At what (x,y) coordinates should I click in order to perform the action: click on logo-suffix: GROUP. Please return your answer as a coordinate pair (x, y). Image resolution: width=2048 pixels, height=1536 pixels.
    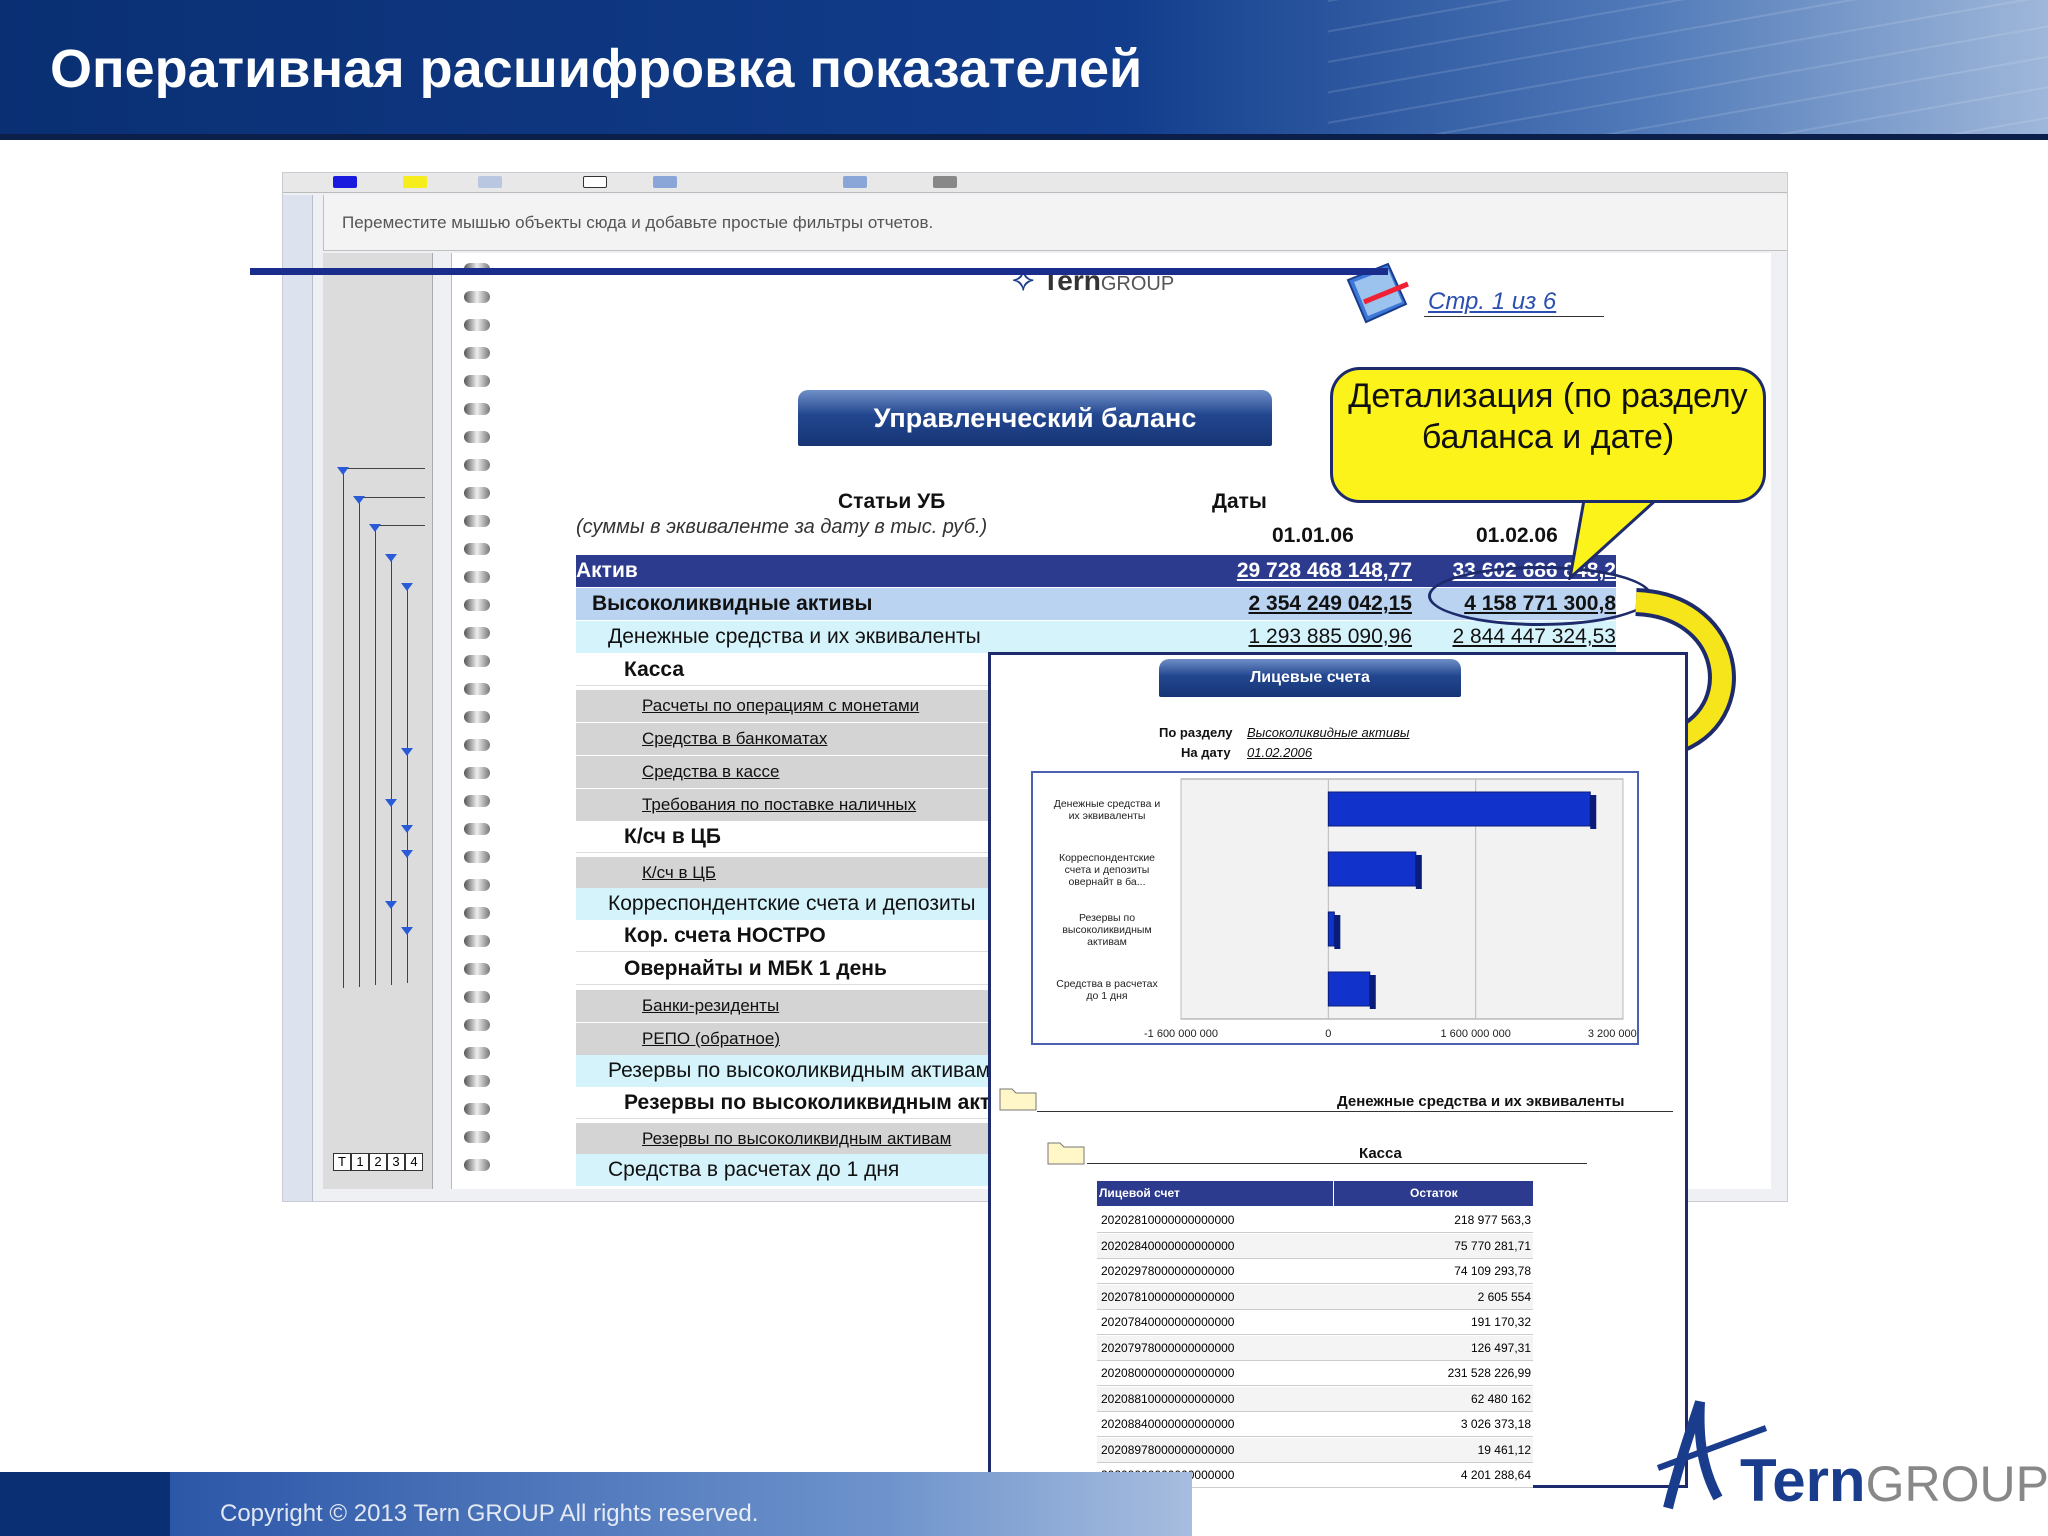
    Looking at the image, I should click on (1137, 284).